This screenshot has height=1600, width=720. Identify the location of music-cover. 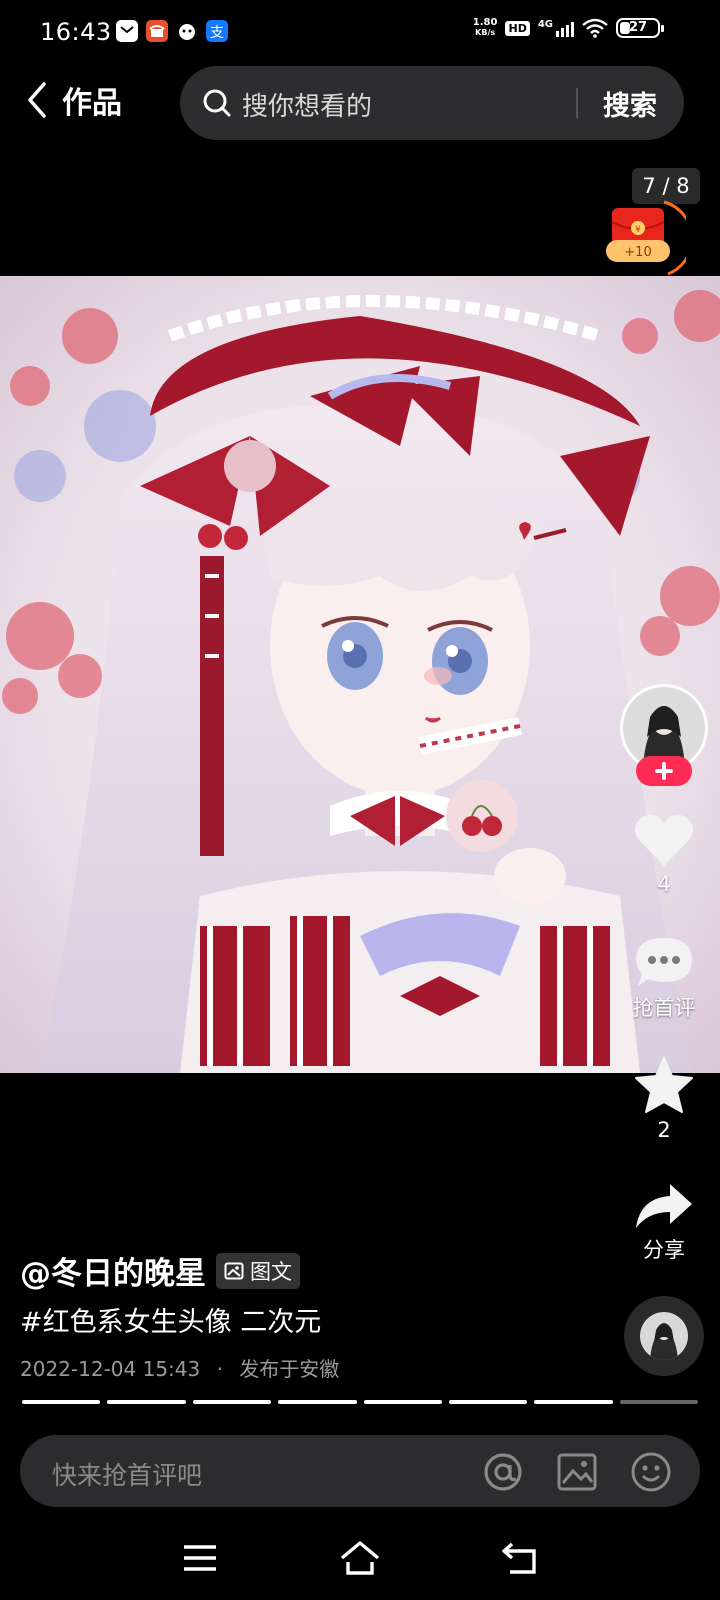
(664, 1336).